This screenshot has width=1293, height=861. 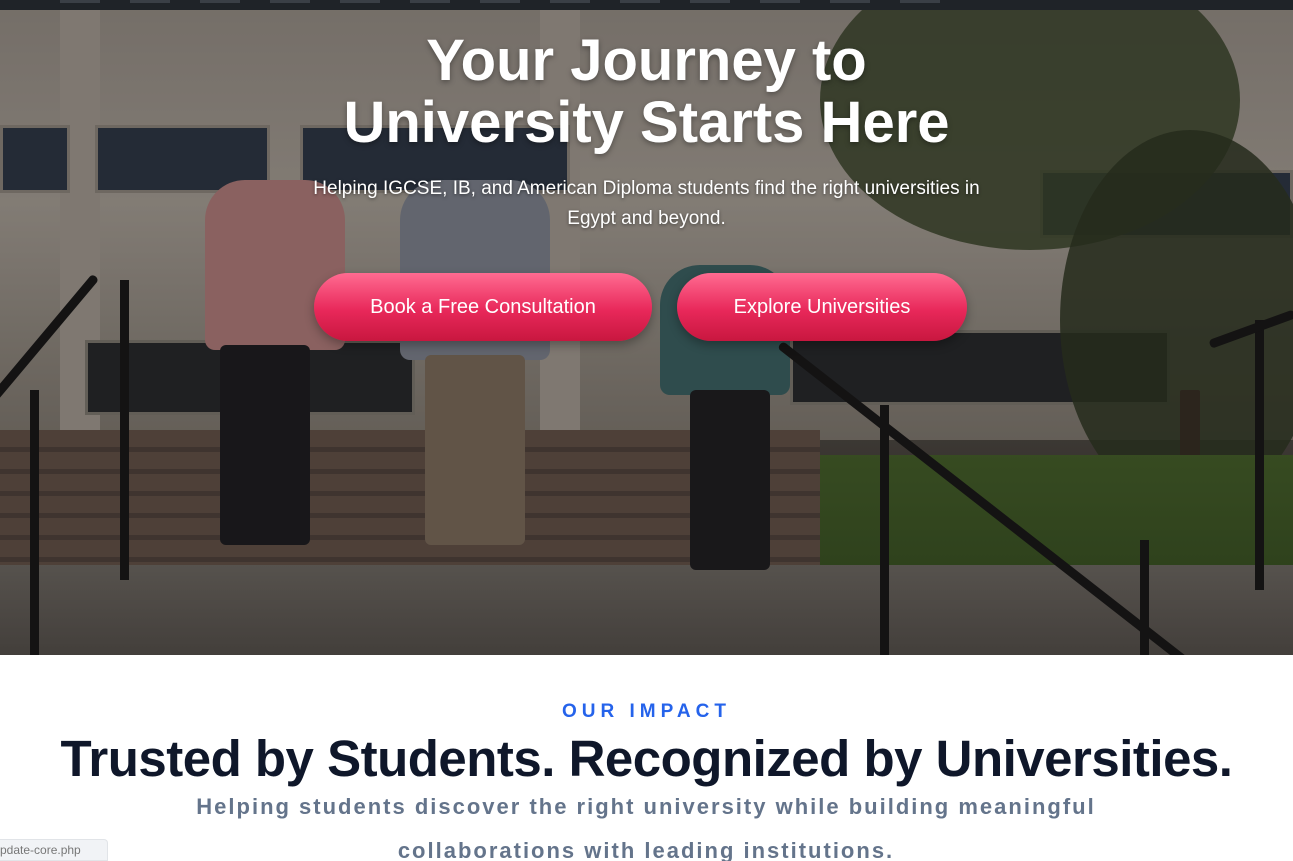 What do you see at coordinates (646, 711) in the screenshot?
I see `impact-eyebrow: OUR IMPACT` at bounding box center [646, 711].